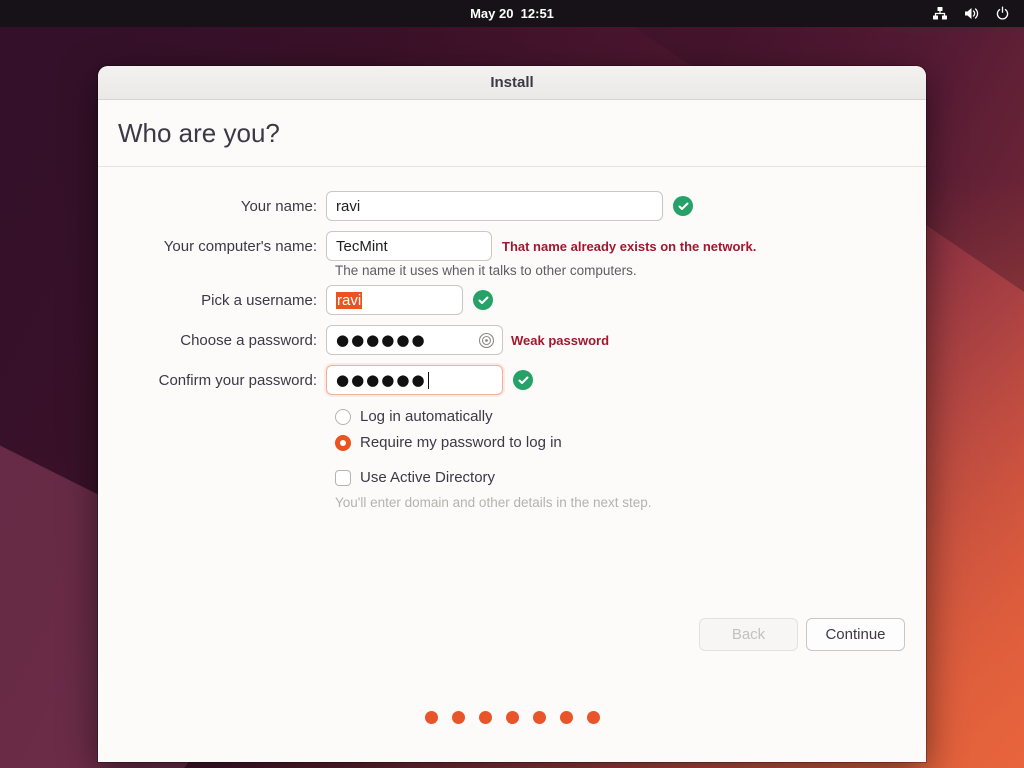 Image resolution: width=1024 pixels, height=768 pixels. I want to click on reveal-password-icon, so click(486, 340).